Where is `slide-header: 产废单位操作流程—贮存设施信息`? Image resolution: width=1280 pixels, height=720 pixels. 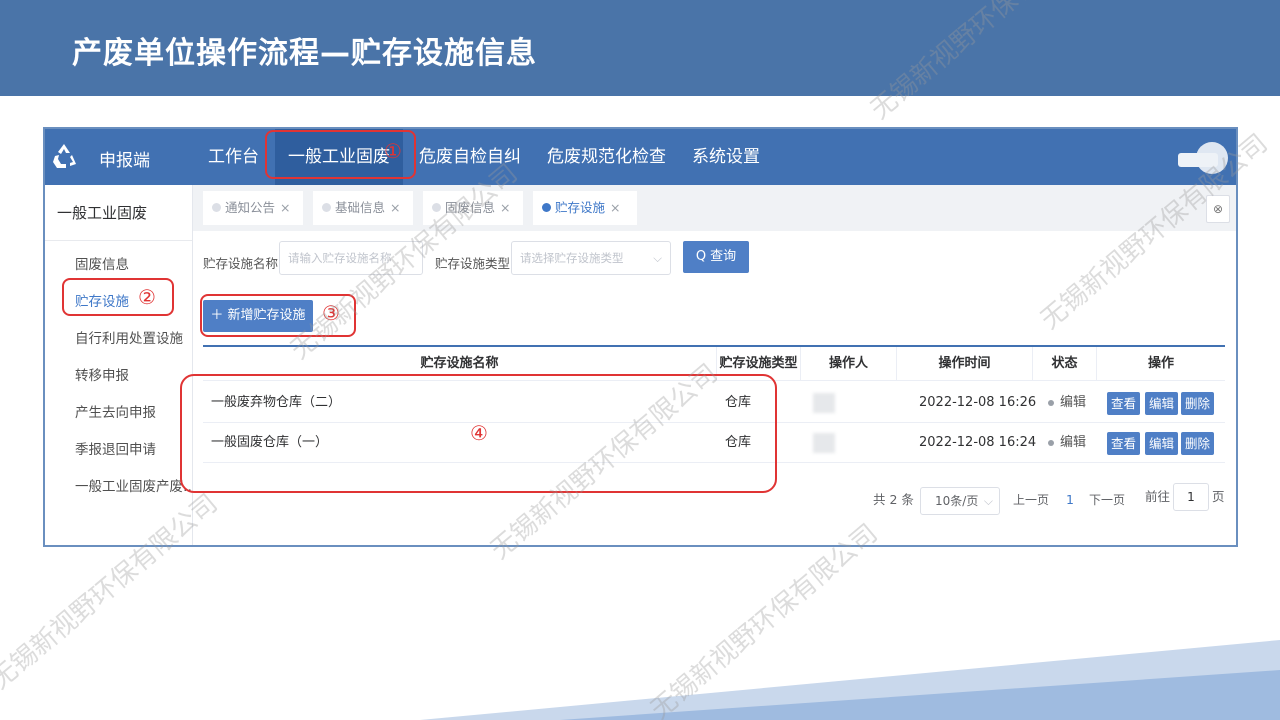 slide-header: 产废单位操作流程—贮存设施信息 is located at coordinates (640, 48).